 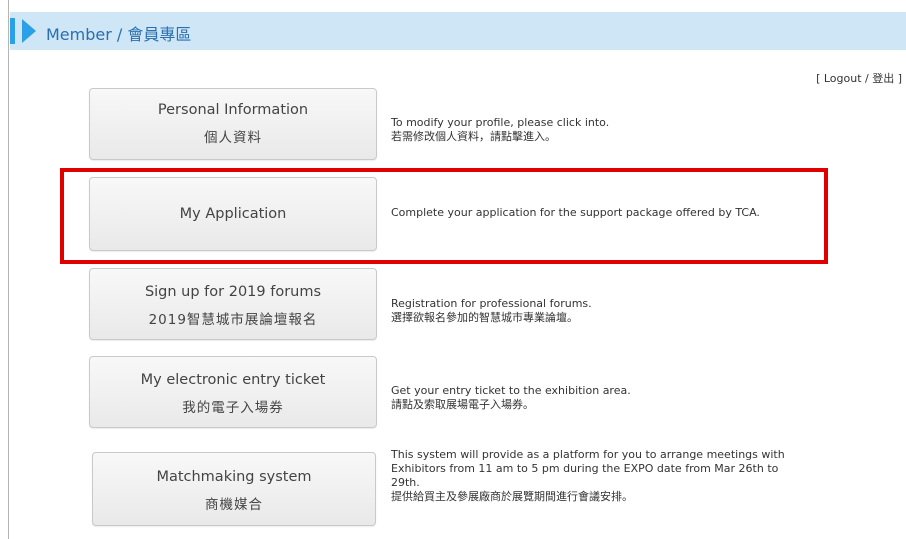 What do you see at coordinates (491, 303) in the screenshot?
I see `description-line: Registration for professional forums.` at bounding box center [491, 303].